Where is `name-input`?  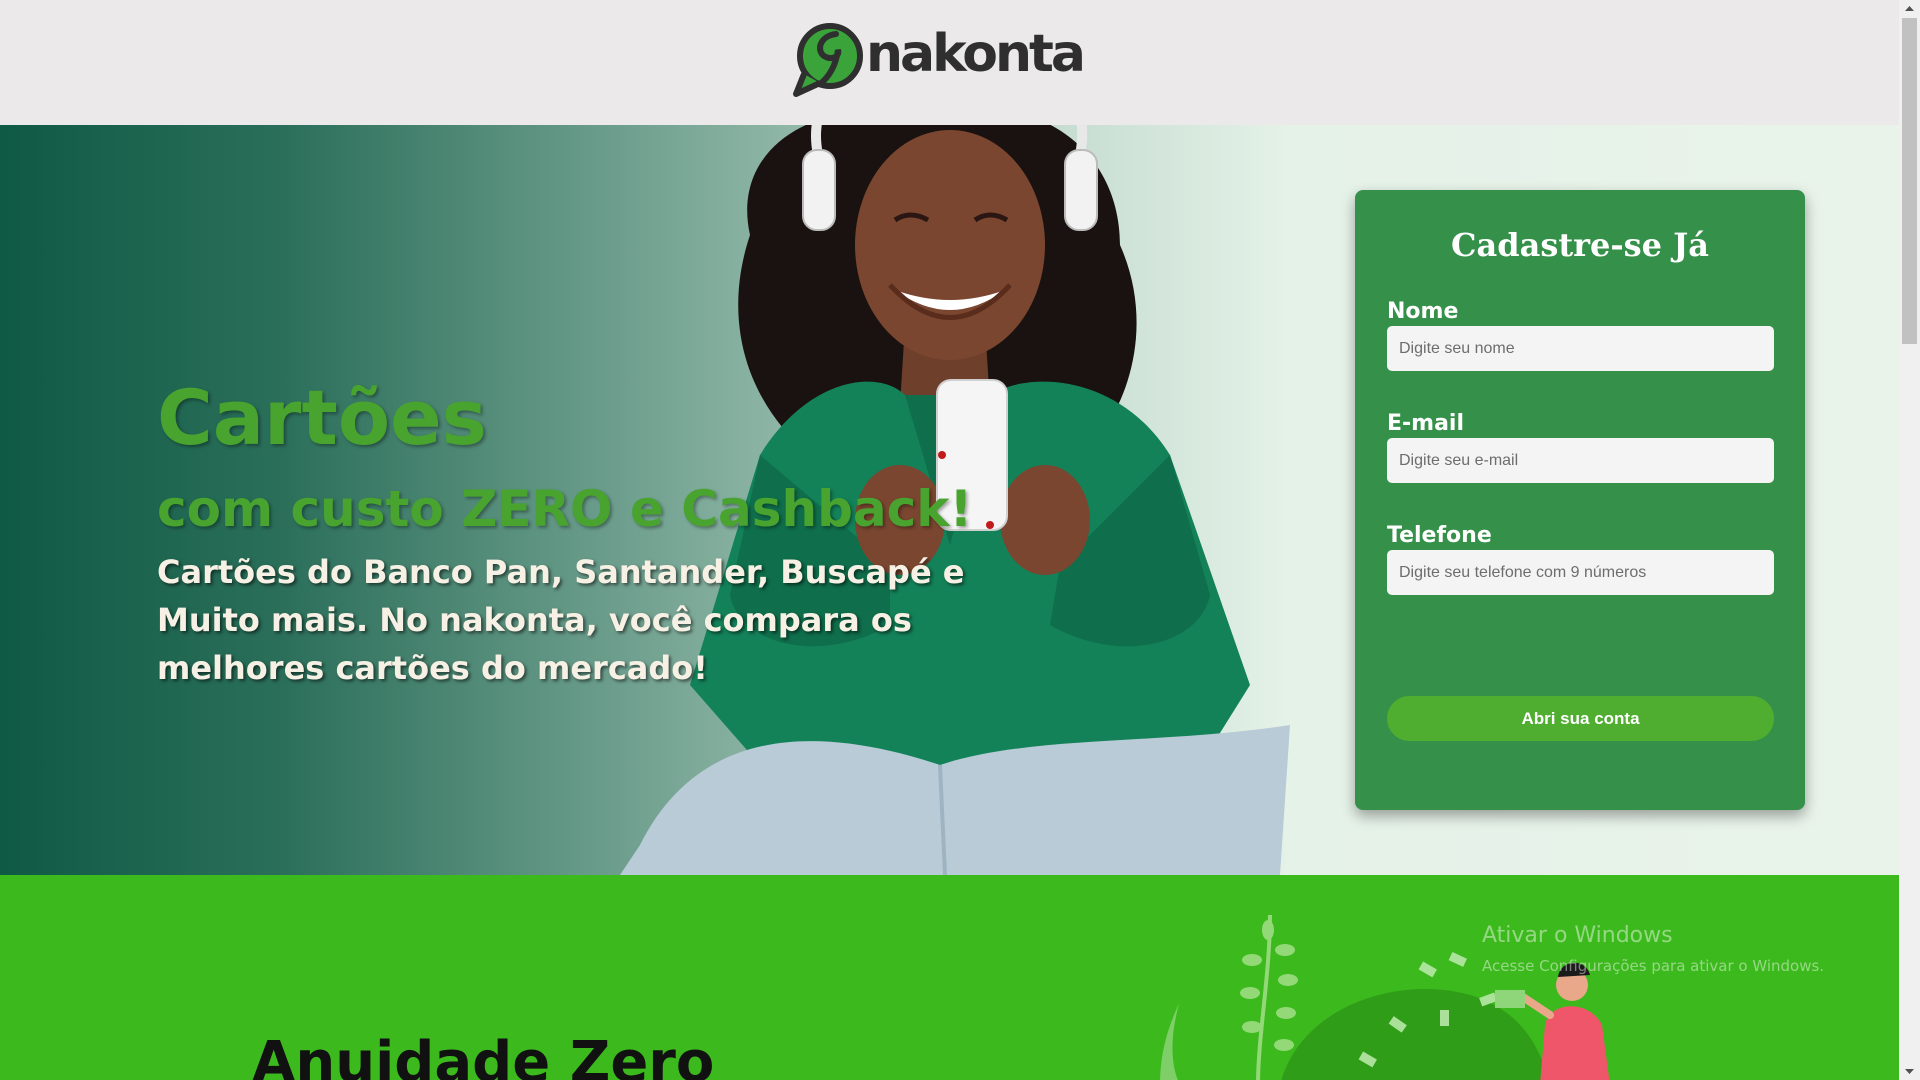
name-input is located at coordinates (1580, 348).